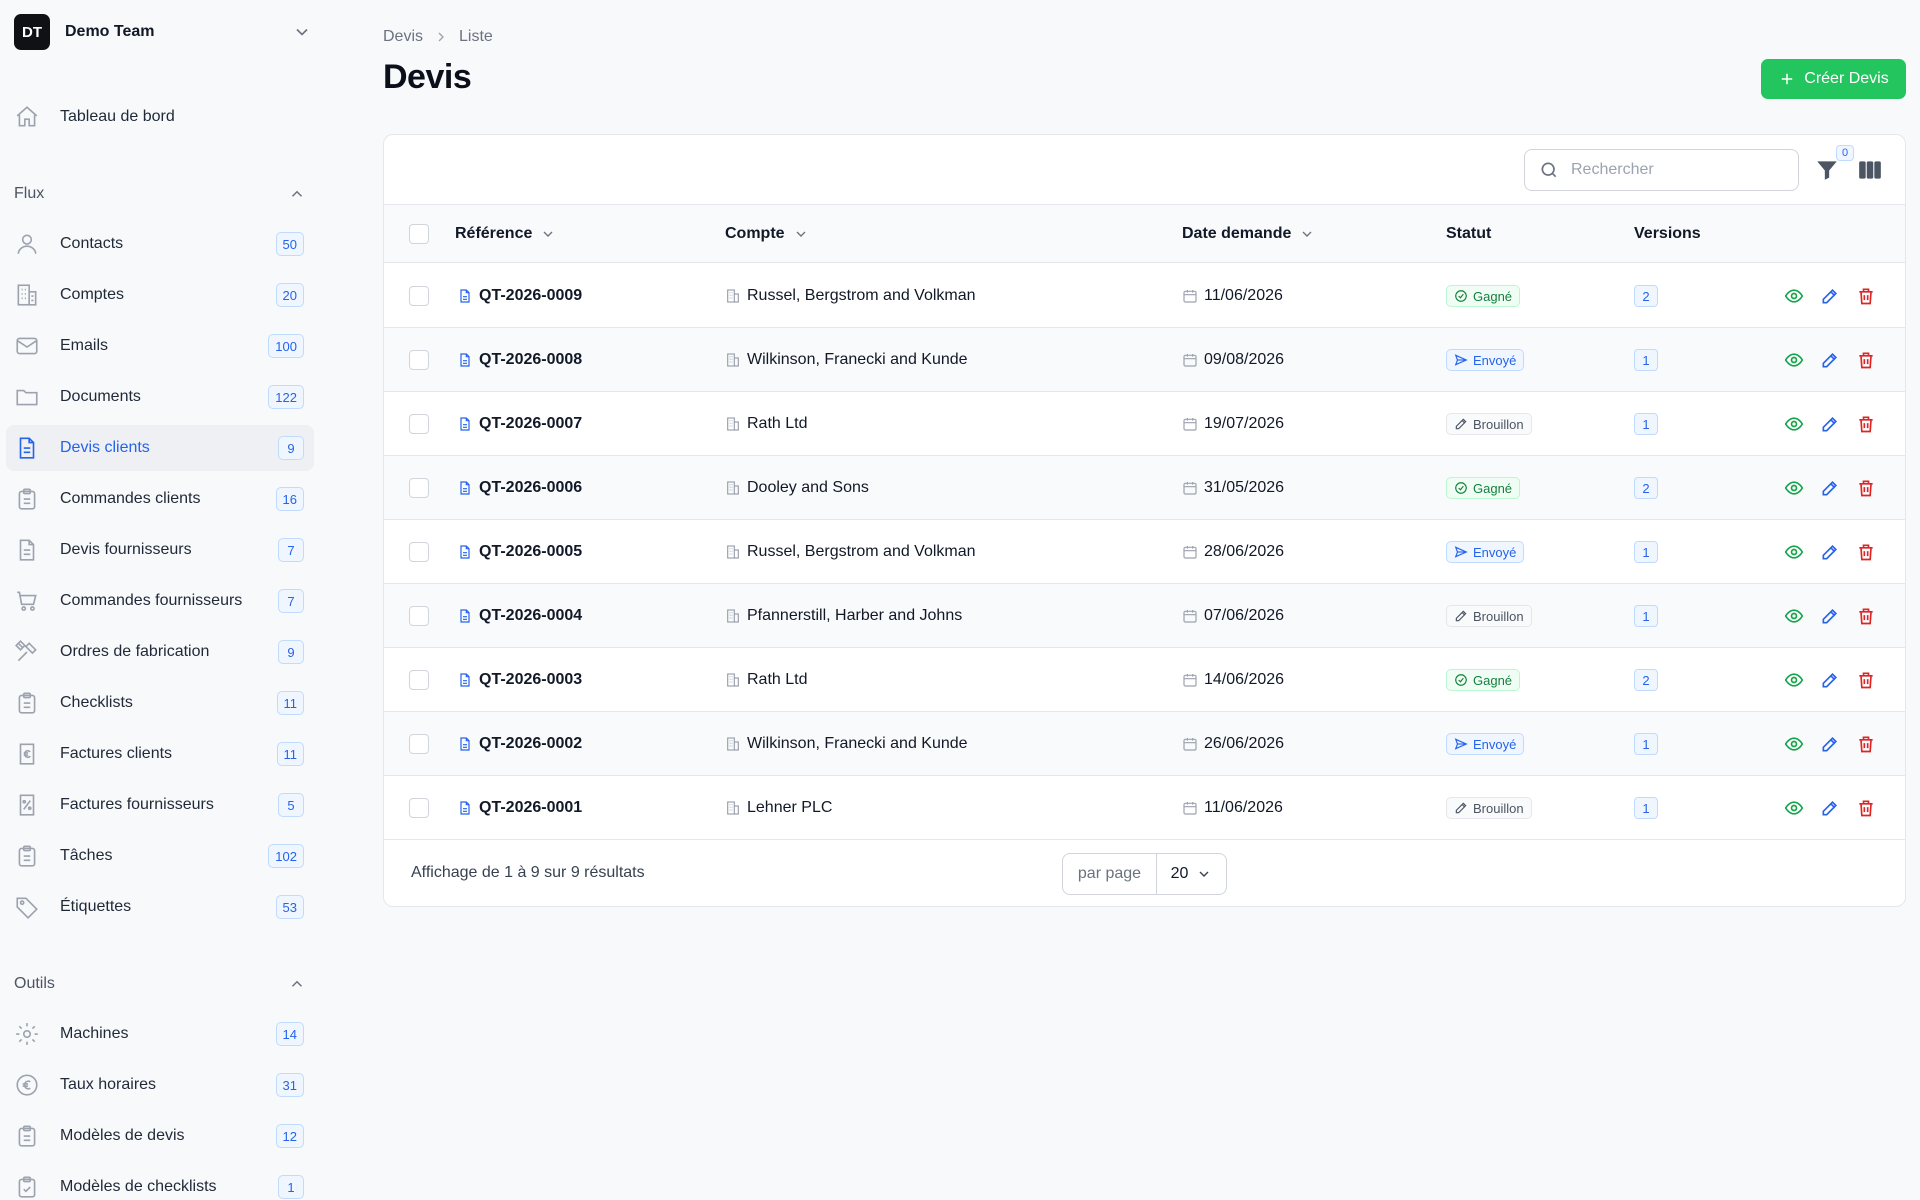  Describe the element at coordinates (160, 1034) in the screenshot. I see `sidebar-item-machines: Machines 14` at that location.